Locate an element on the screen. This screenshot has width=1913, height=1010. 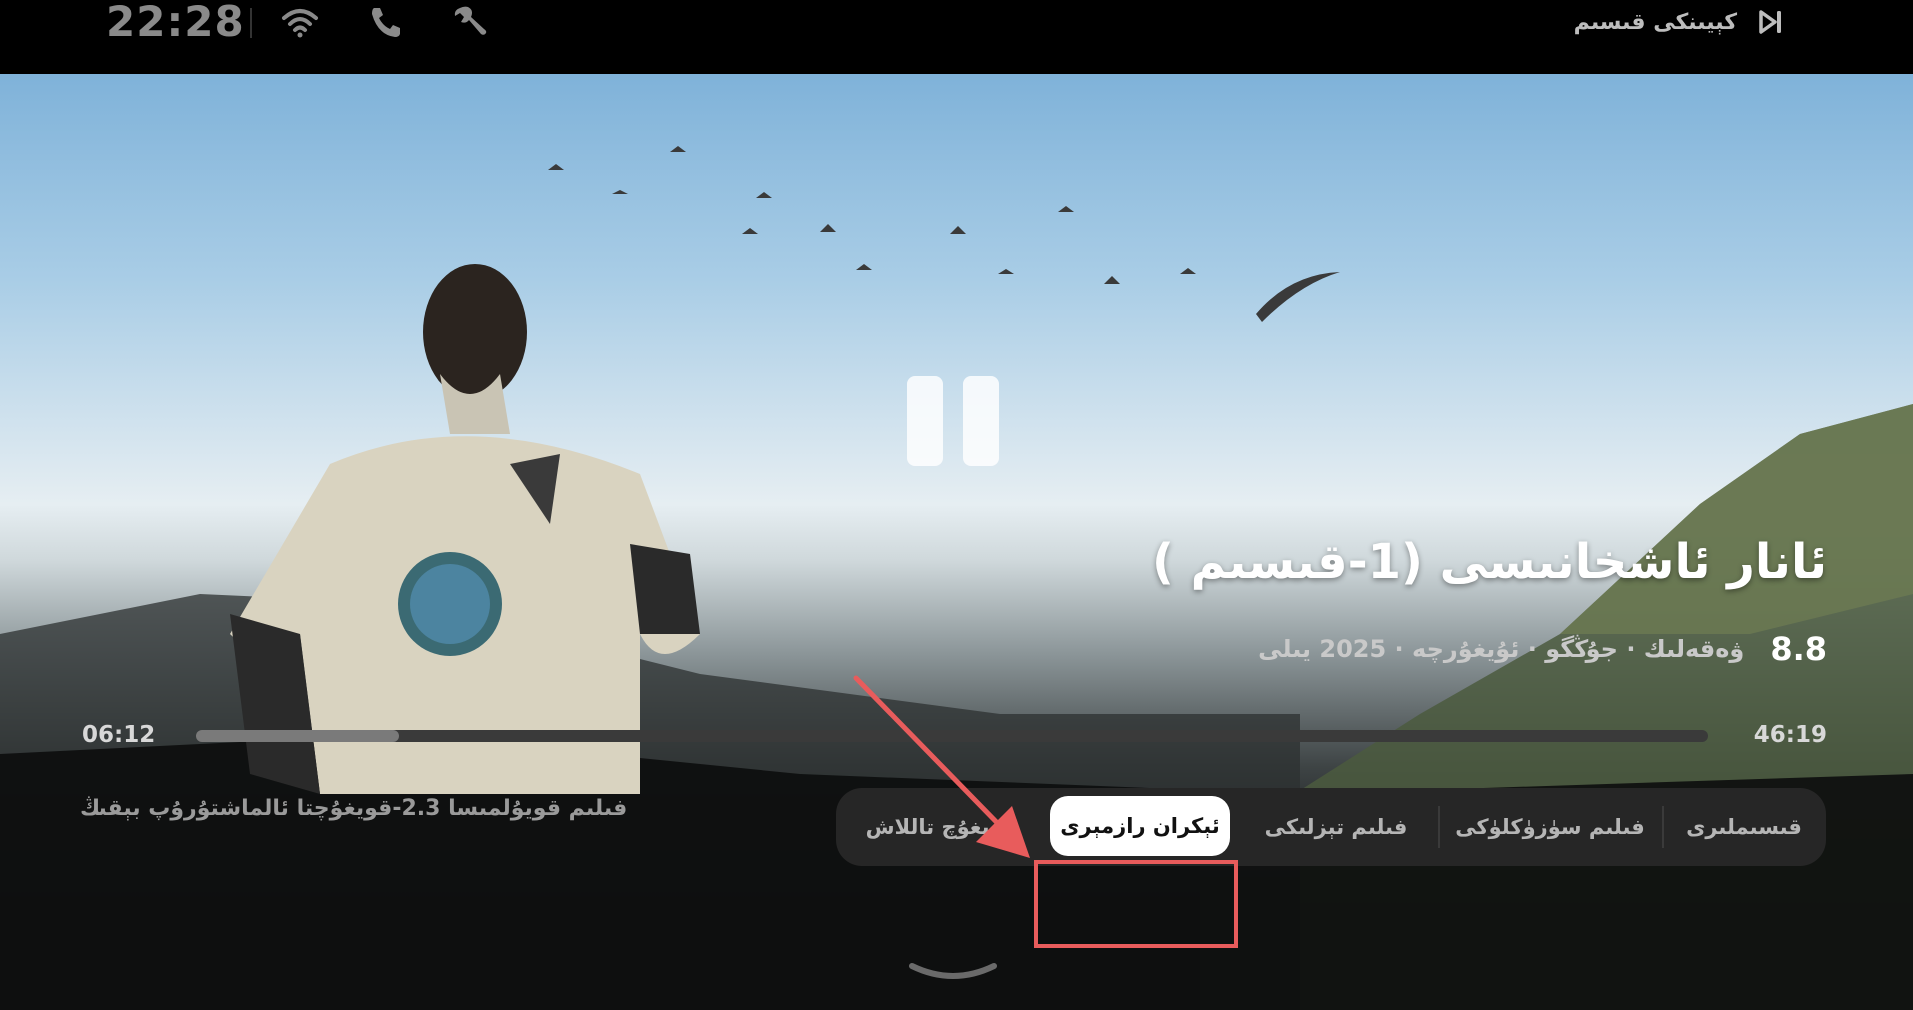
rating: 8.8 is located at coordinates (1798, 649).